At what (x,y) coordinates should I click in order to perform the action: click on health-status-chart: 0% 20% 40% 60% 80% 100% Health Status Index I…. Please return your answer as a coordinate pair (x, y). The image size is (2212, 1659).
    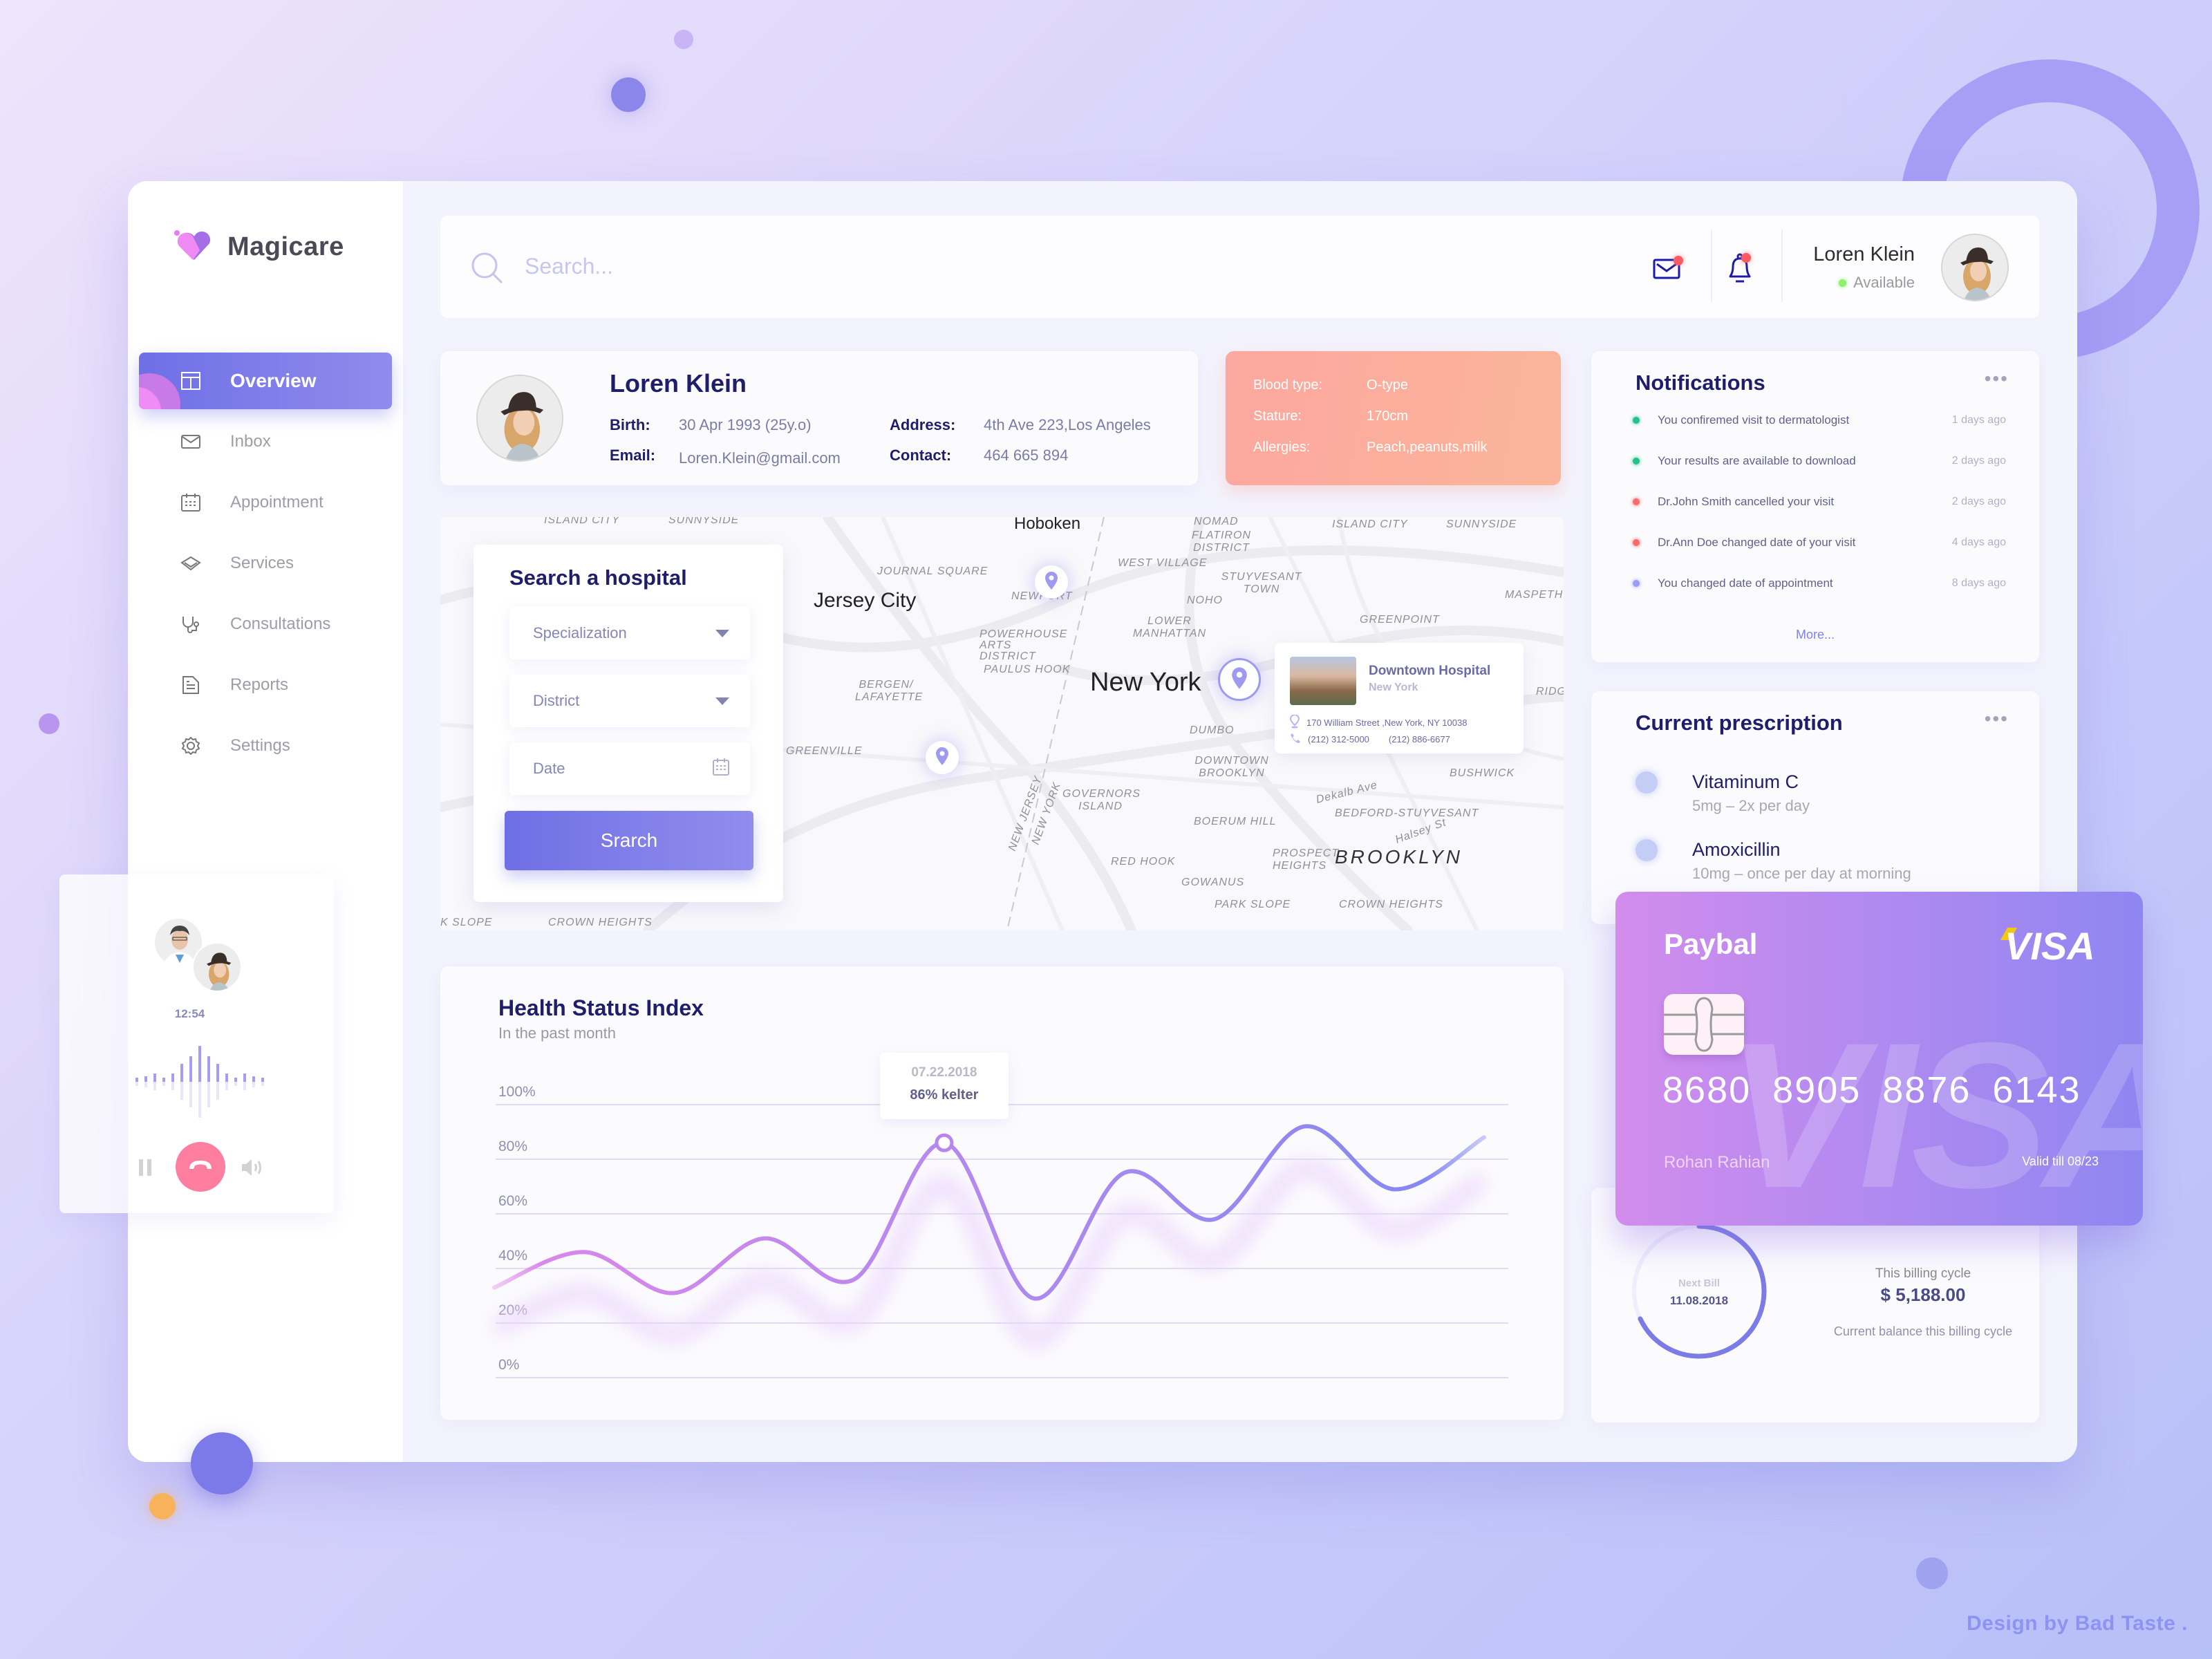
    Looking at the image, I should click on (1002, 1193).